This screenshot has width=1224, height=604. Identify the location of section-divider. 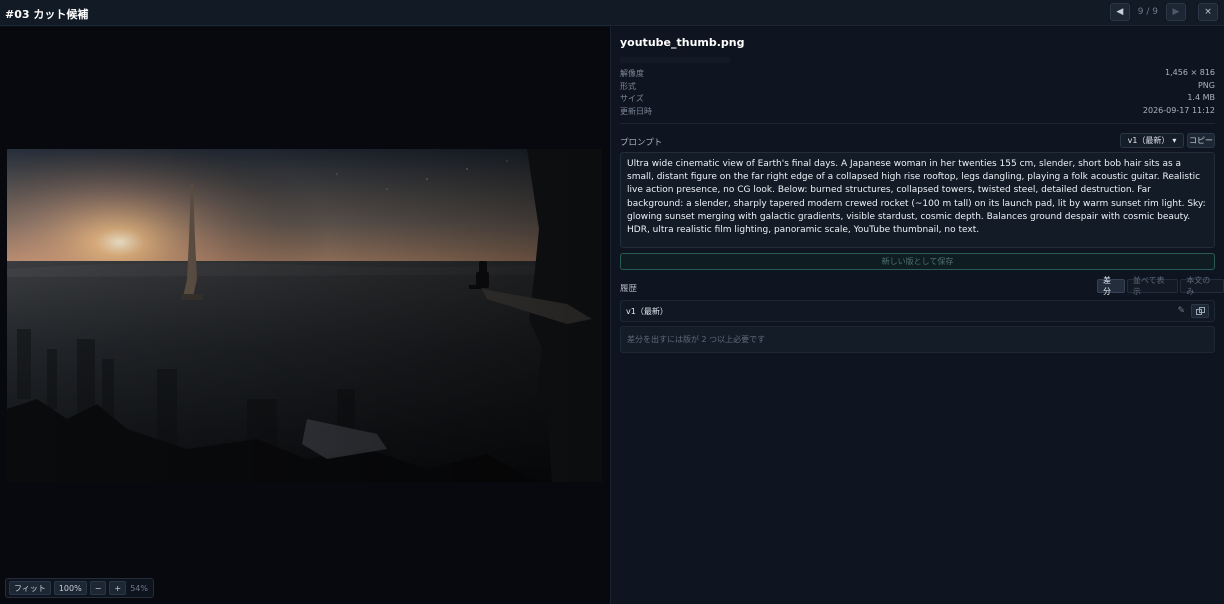
(917, 123).